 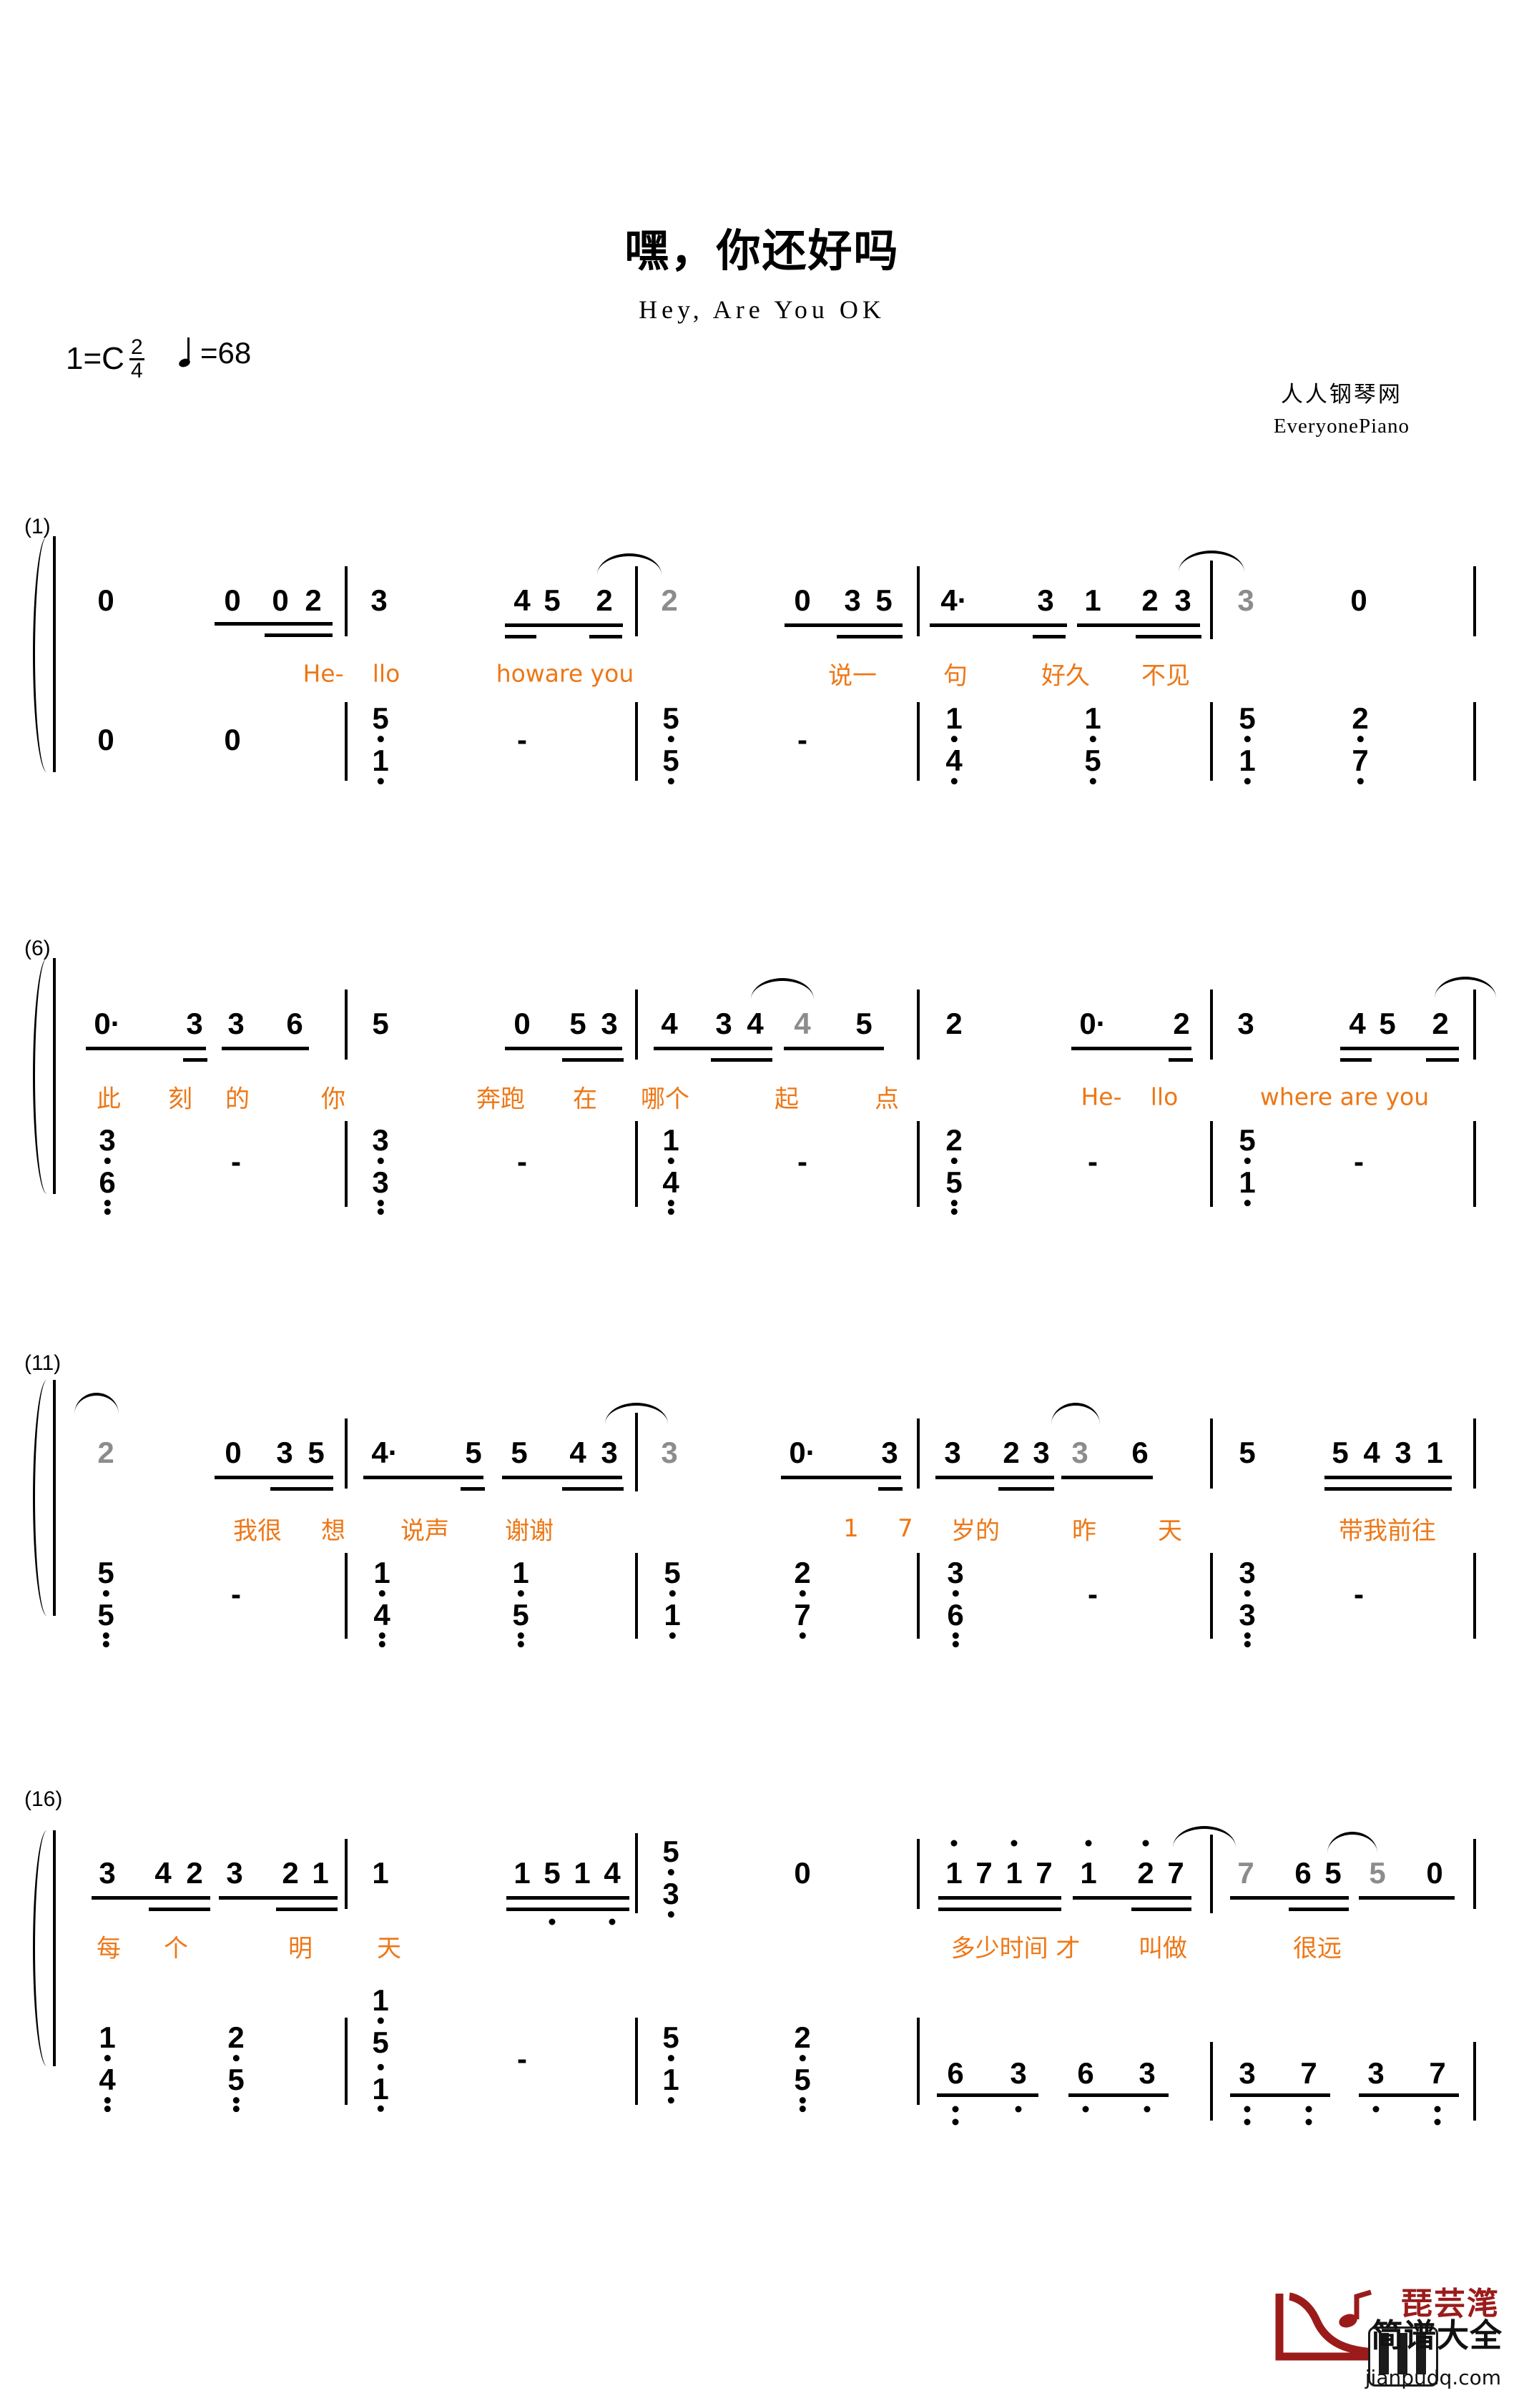 What do you see at coordinates (665, 1099) in the screenshot?
I see `lyric: 哪个` at bounding box center [665, 1099].